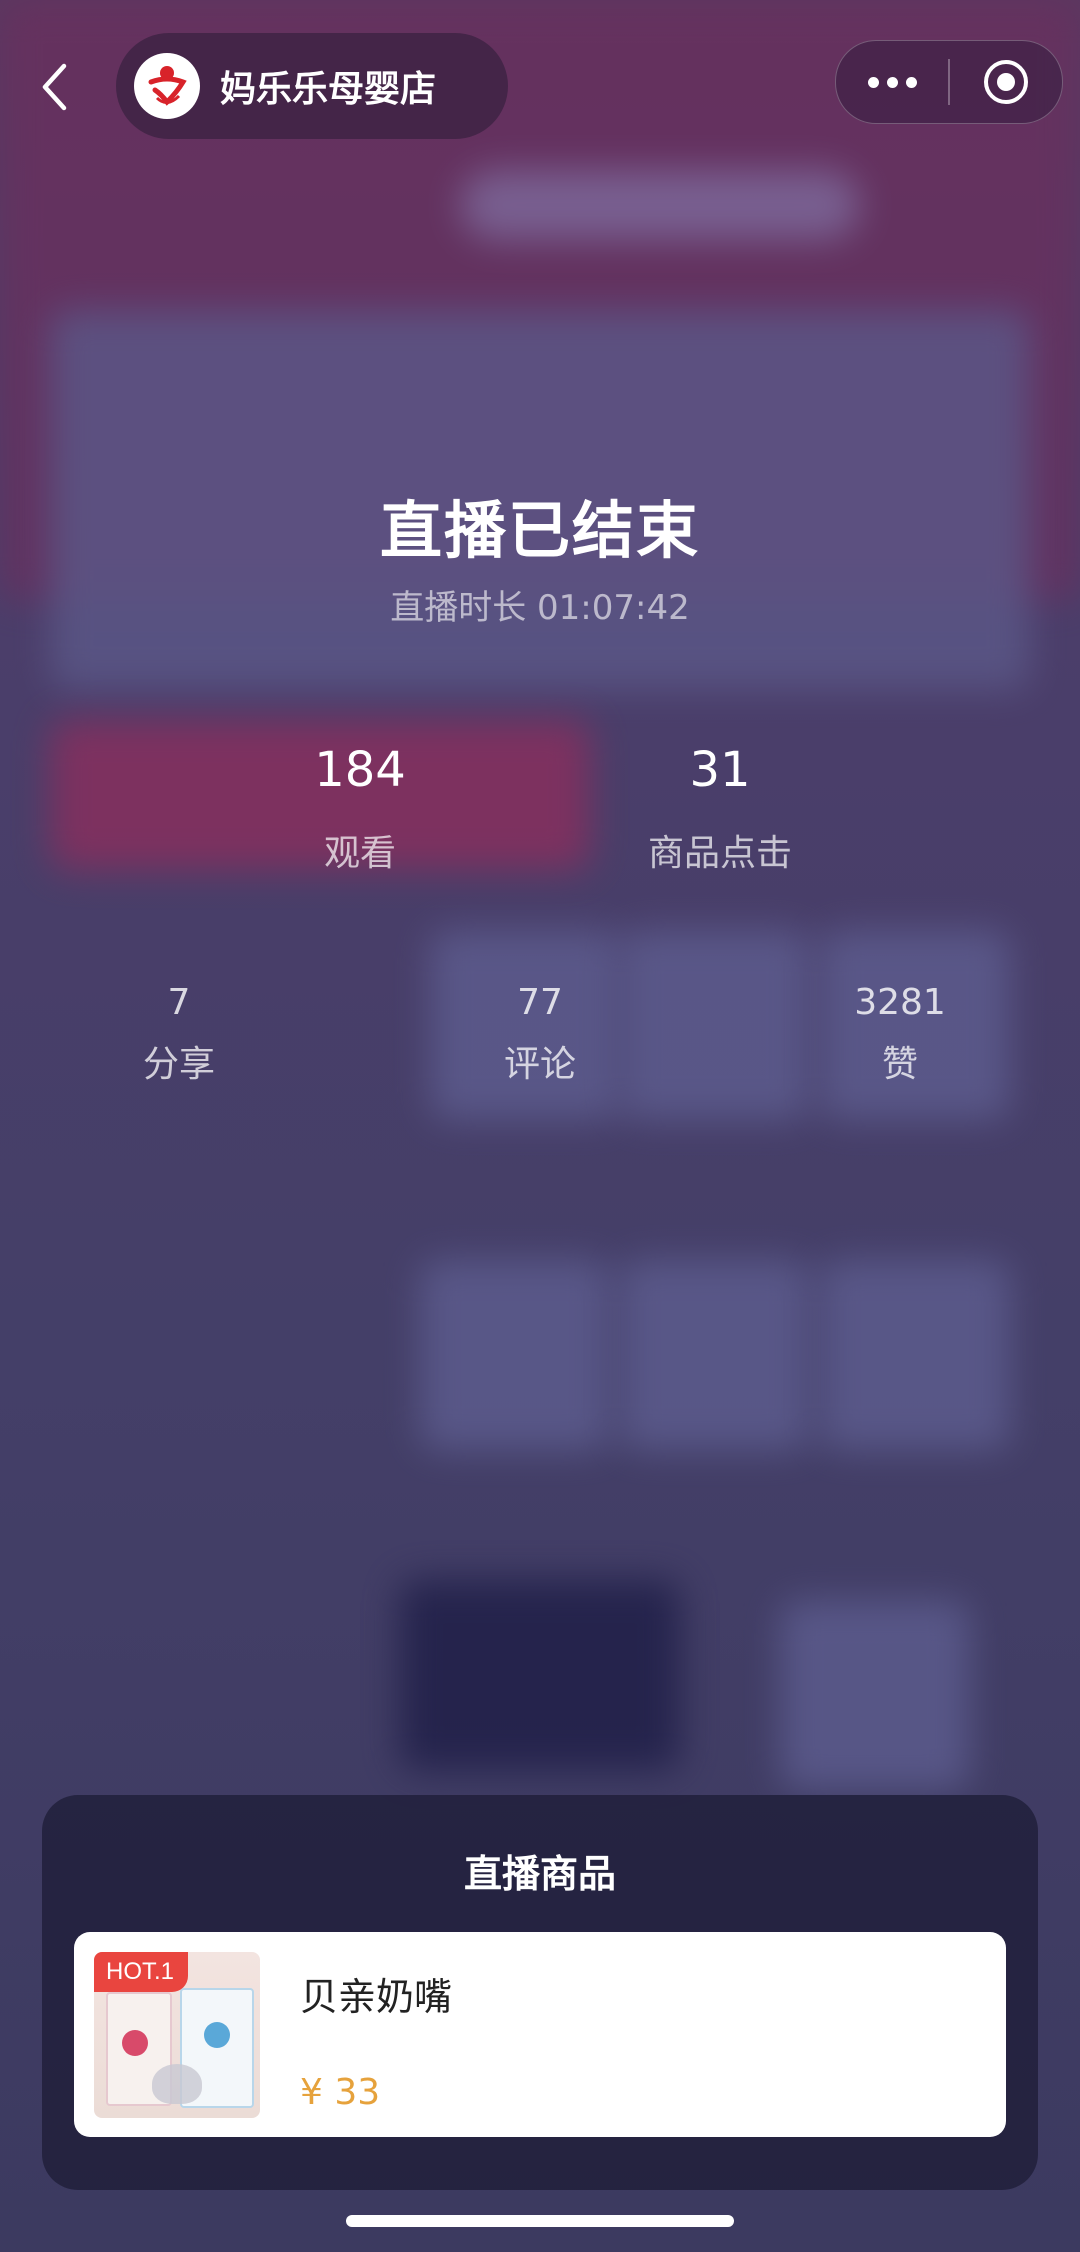 This screenshot has width=1080, height=2252. Describe the element at coordinates (539, 530) in the screenshot. I see `live-ended-title: 直播已结束` at that location.